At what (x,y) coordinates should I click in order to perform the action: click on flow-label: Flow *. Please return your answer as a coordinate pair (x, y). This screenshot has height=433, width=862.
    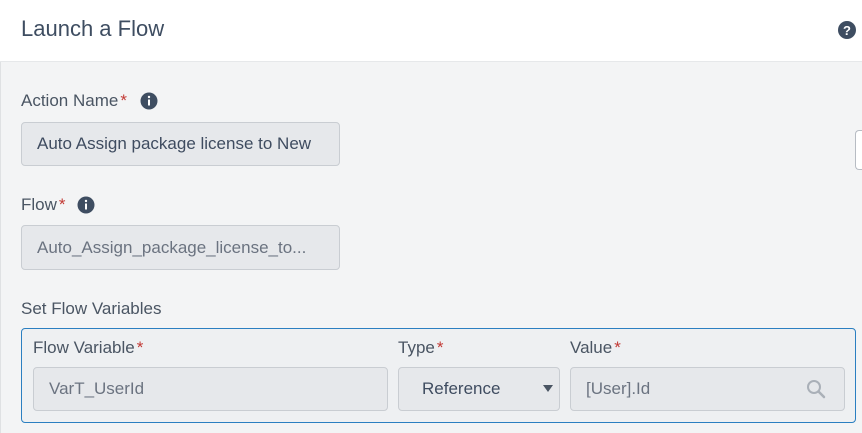
    Looking at the image, I should click on (43, 205).